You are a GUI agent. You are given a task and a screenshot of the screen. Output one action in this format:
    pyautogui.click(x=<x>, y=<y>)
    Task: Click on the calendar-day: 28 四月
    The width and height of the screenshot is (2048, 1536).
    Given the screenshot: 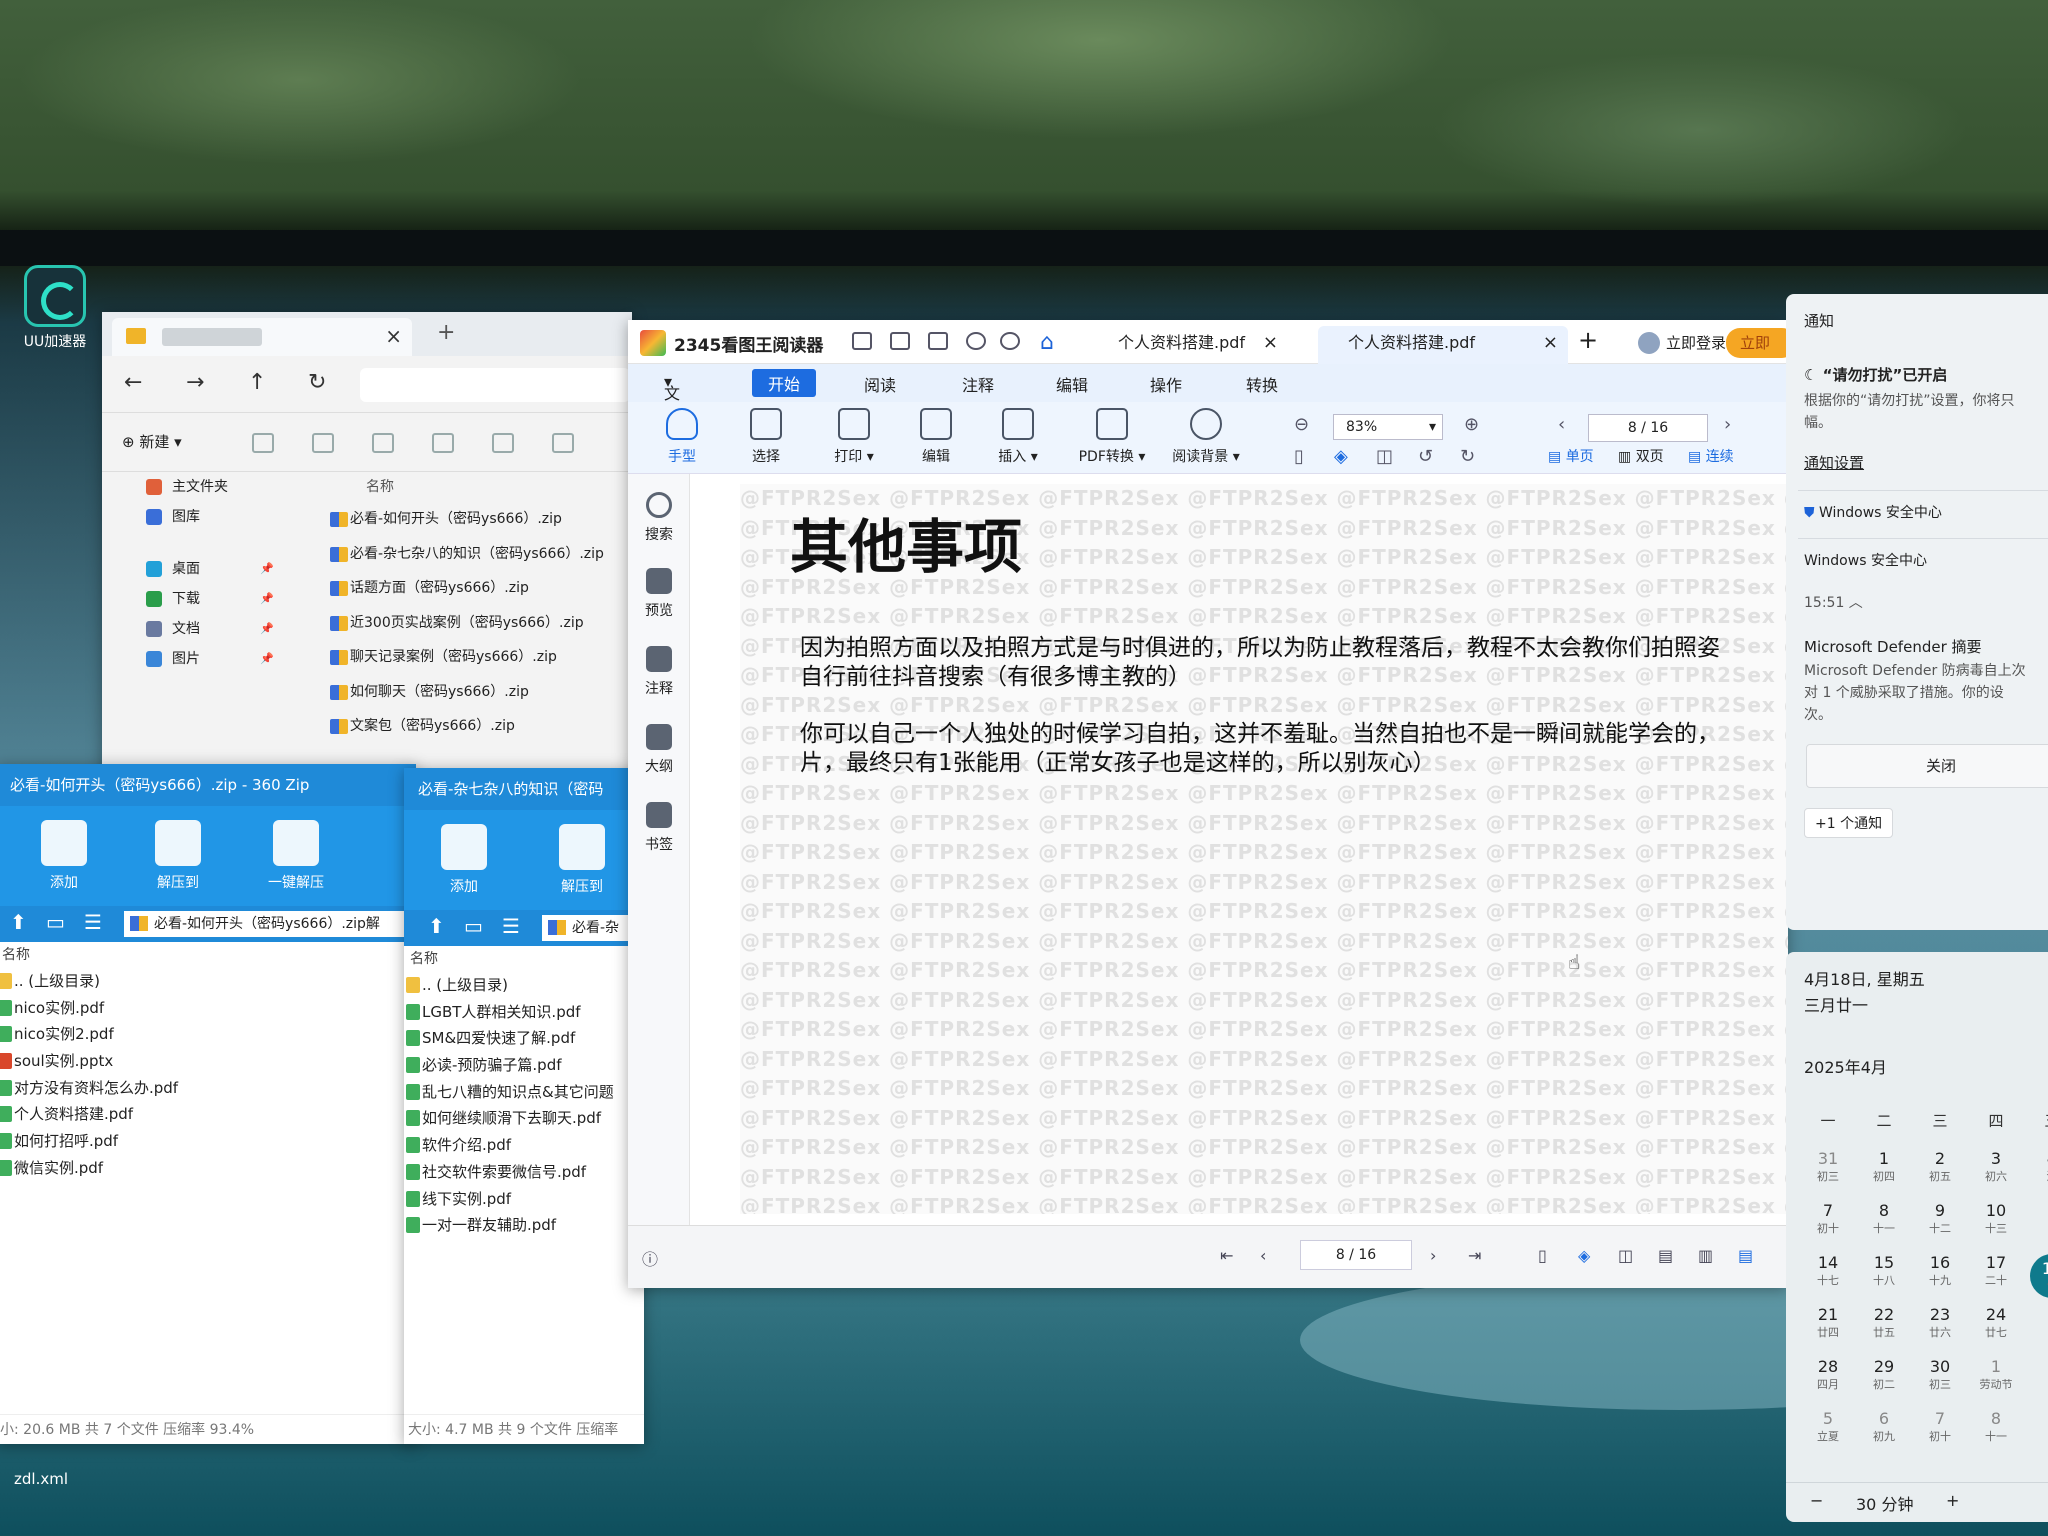 What is the action you would take?
    pyautogui.click(x=1828, y=1376)
    